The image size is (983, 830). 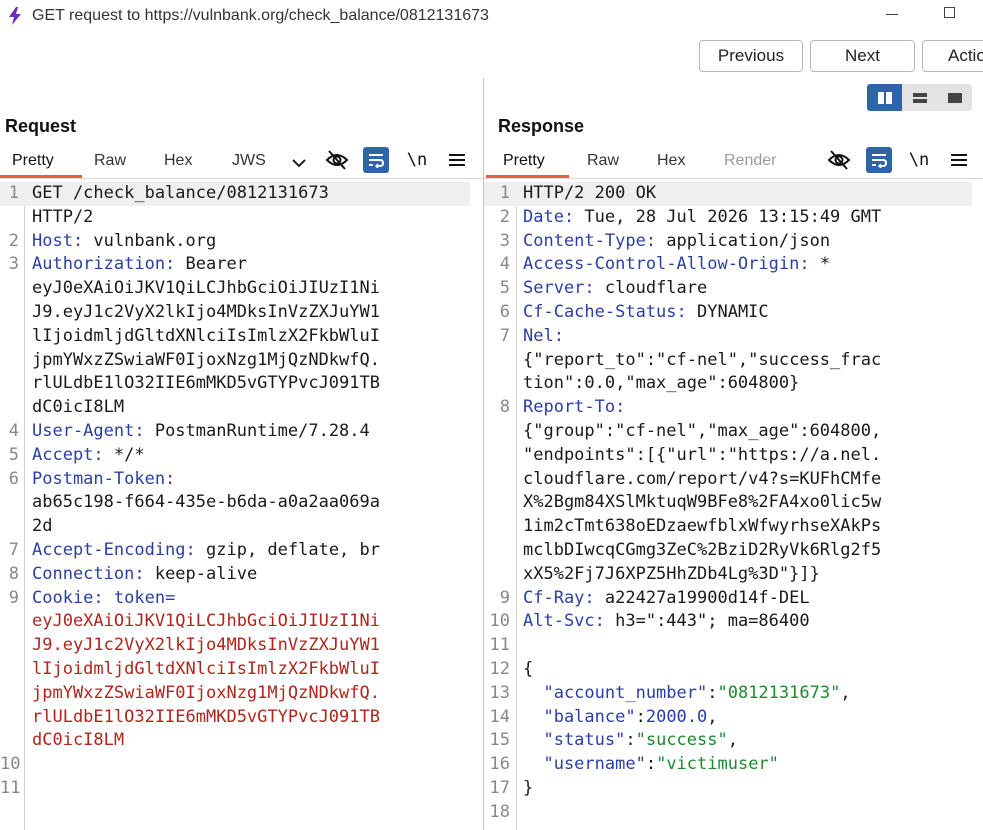 I want to click on code-line: 12{, so click(x=511, y=668).